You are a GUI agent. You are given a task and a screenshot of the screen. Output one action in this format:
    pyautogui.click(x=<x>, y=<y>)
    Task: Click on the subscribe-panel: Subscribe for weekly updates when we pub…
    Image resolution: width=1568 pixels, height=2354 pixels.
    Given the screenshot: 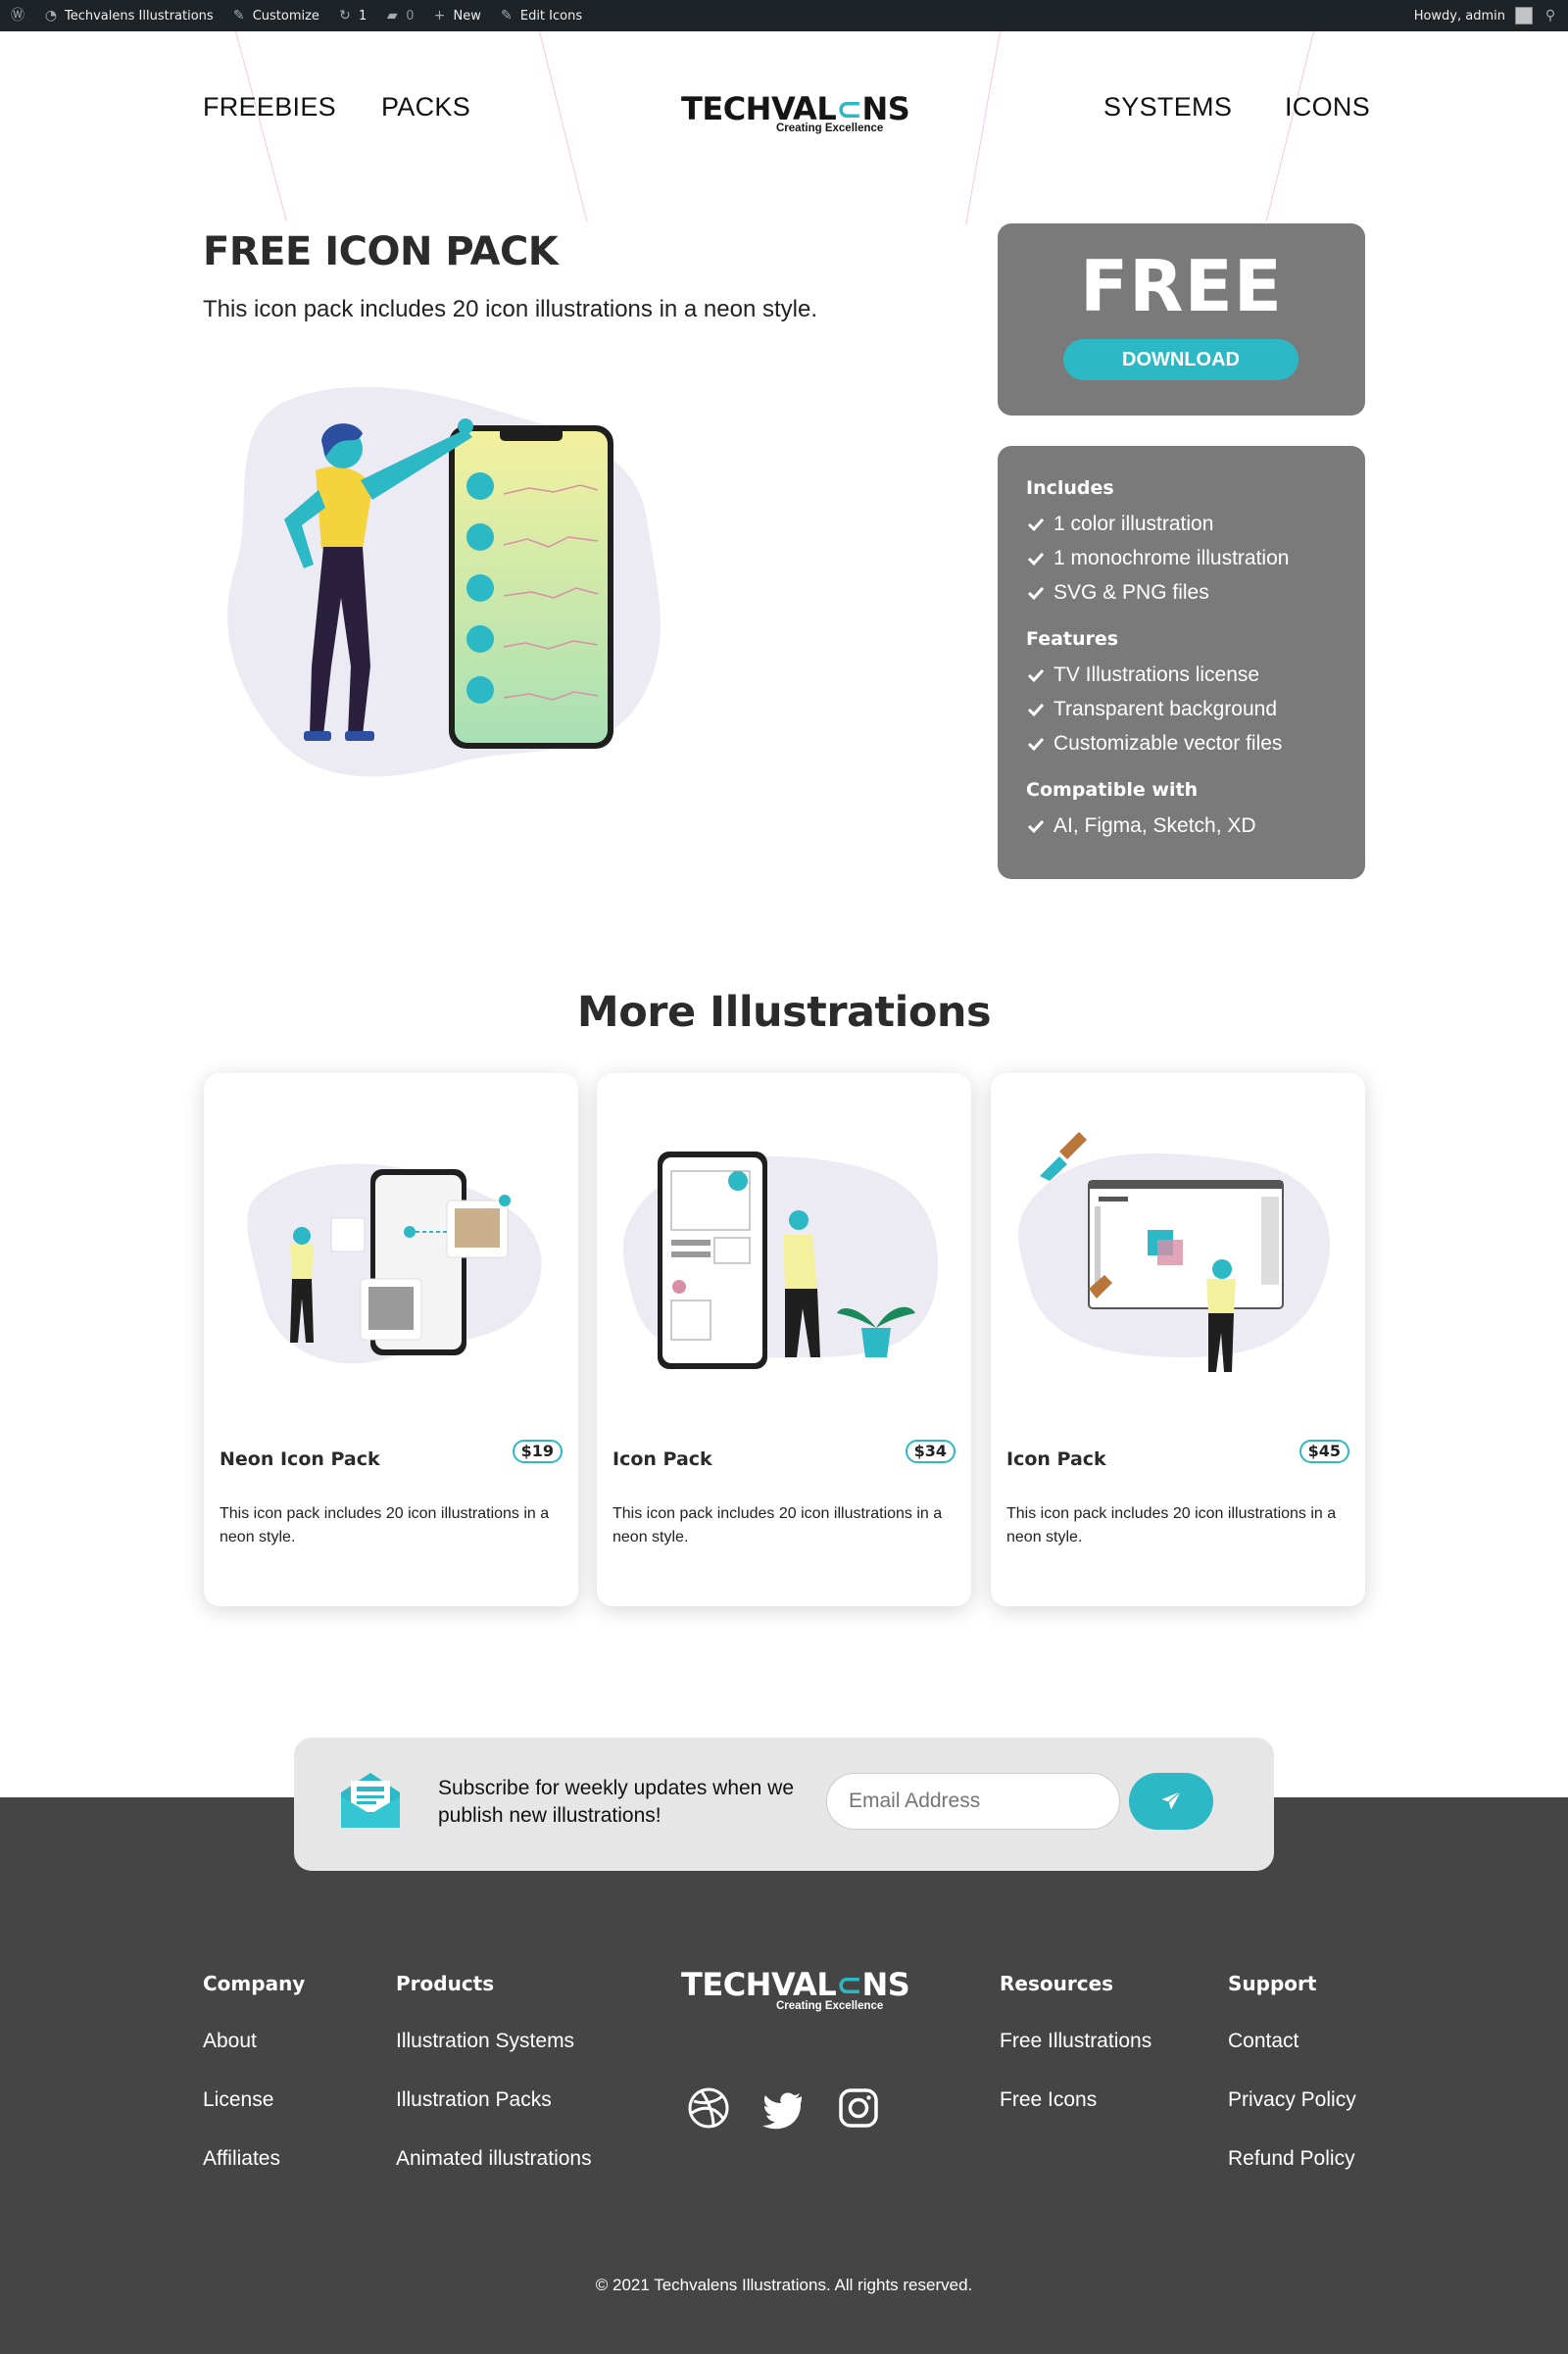 What is the action you would take?
    pyautogui.click(x=784, y=1805)
    